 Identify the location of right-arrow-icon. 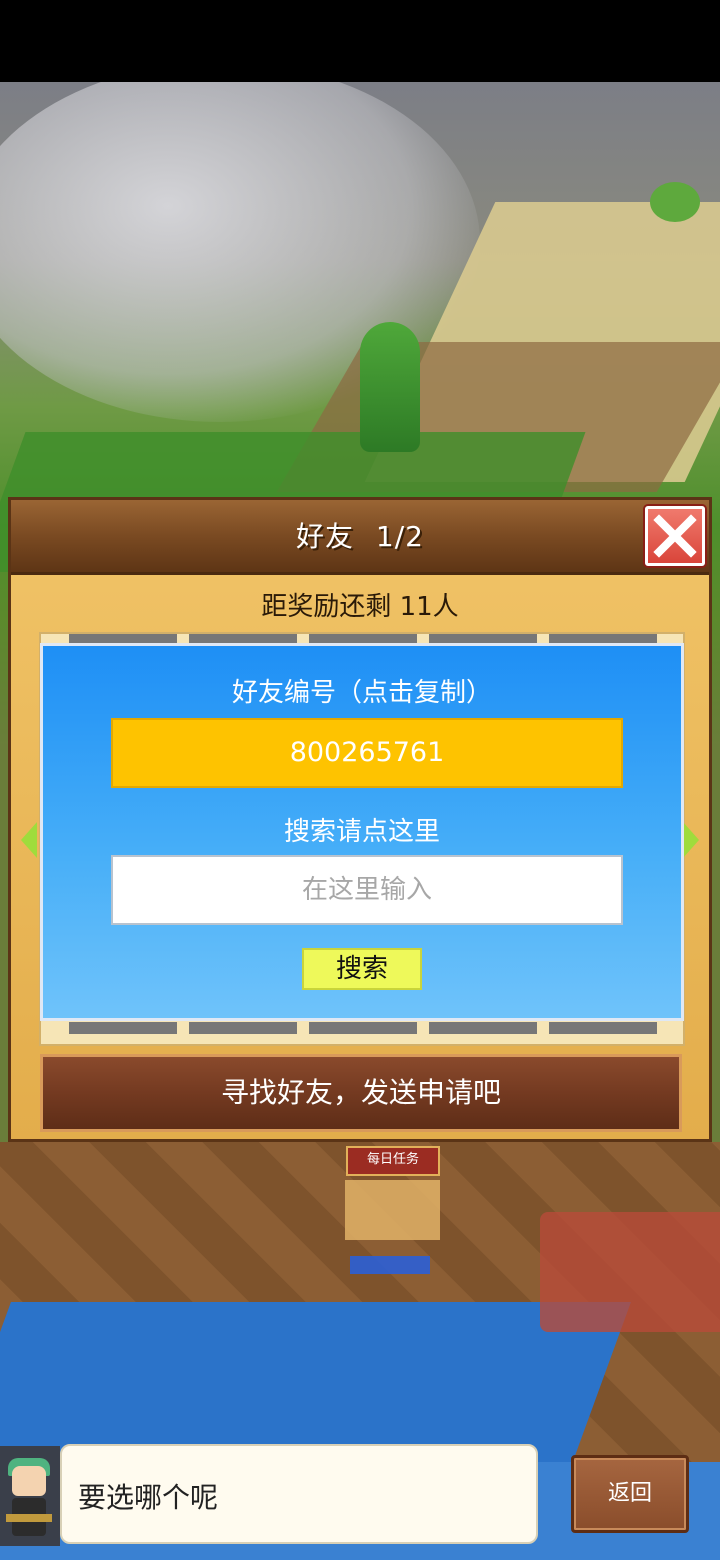
(691, 840).